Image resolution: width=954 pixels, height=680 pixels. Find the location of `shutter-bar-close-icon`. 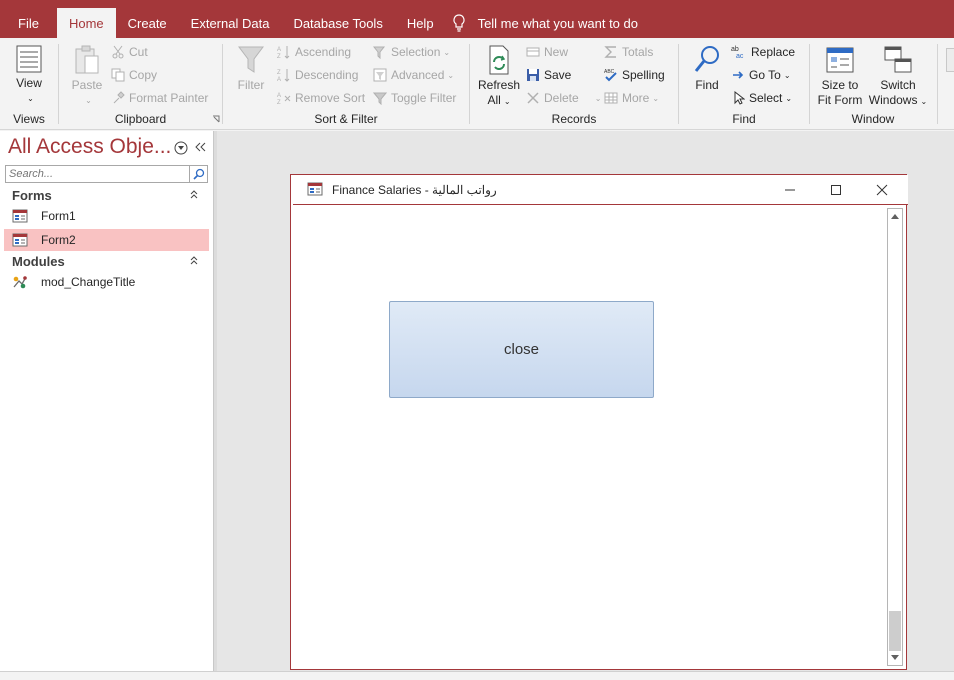

shutter-bar-close-icon is located at coordinates (200, 147).